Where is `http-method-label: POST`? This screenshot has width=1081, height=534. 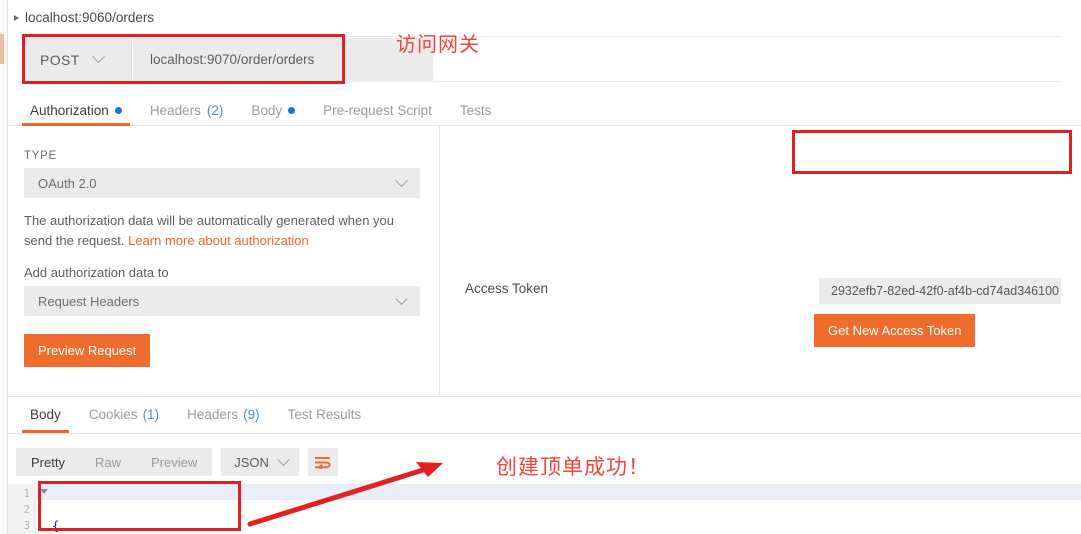 http-method-label: POST is located at coordinates (60, 59).